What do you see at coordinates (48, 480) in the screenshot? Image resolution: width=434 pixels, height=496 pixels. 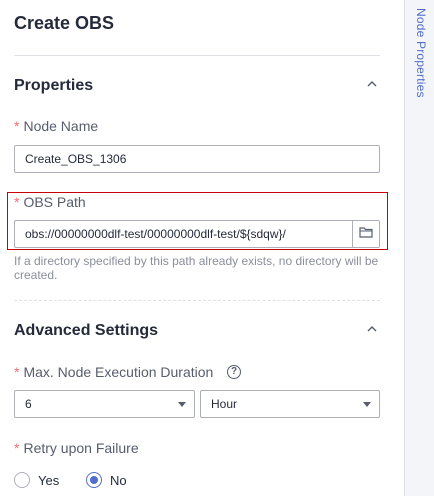 I see `retry-yes-label: Yes` at bounding box center [48, 480].